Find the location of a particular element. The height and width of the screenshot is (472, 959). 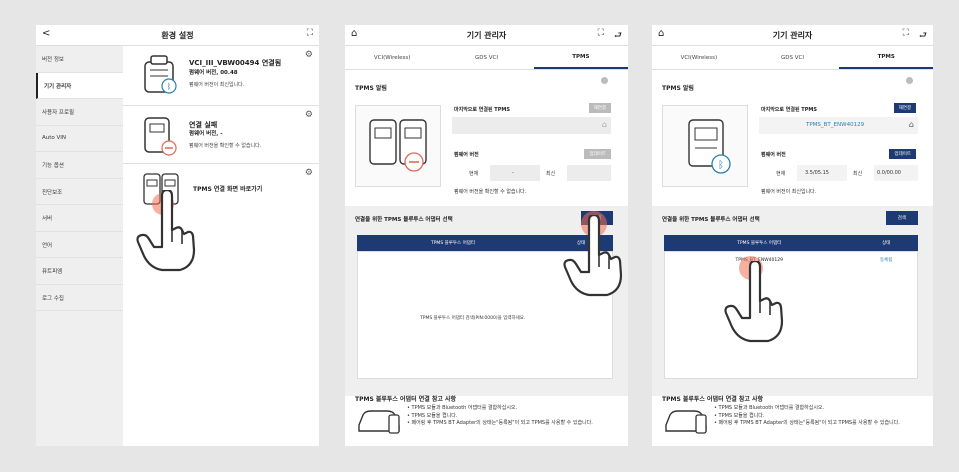

vci-connected-fw: 펌웨어 버전, 00.48 is located at coordinates (213, 73).